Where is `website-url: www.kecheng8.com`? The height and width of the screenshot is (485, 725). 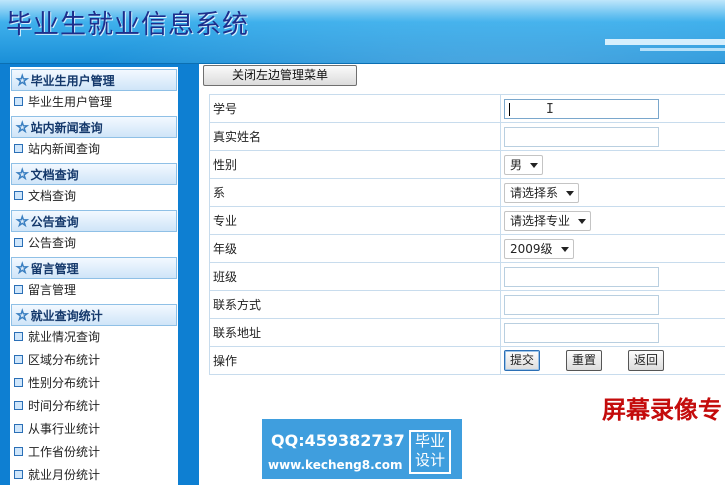 website-url: www.kecheng8.com is located at coordinates (335, 465).